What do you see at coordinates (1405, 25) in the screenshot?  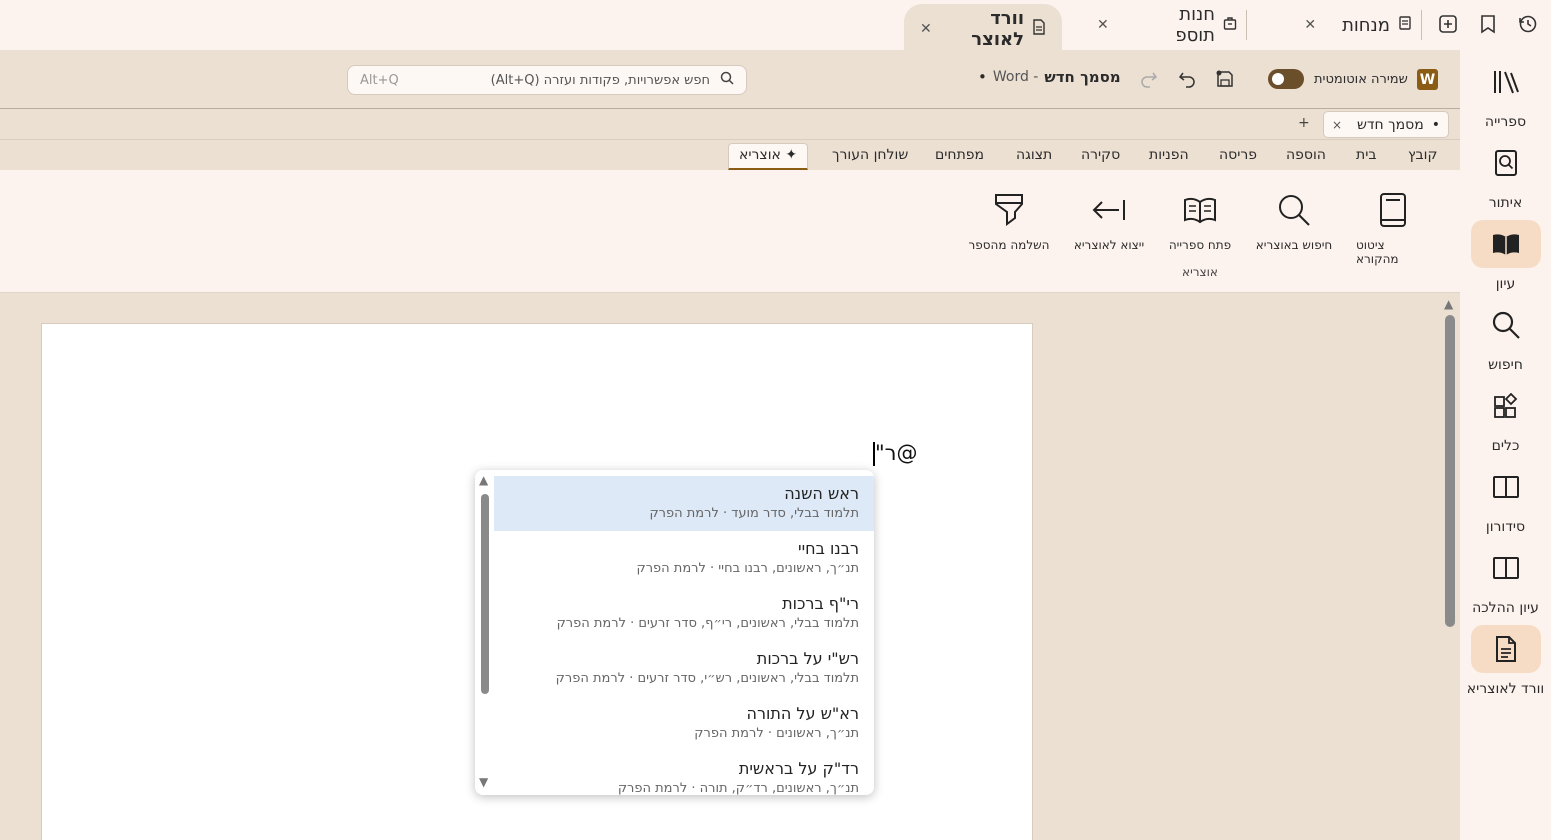 I see `book-icon` at bounding box center [1405, 25].